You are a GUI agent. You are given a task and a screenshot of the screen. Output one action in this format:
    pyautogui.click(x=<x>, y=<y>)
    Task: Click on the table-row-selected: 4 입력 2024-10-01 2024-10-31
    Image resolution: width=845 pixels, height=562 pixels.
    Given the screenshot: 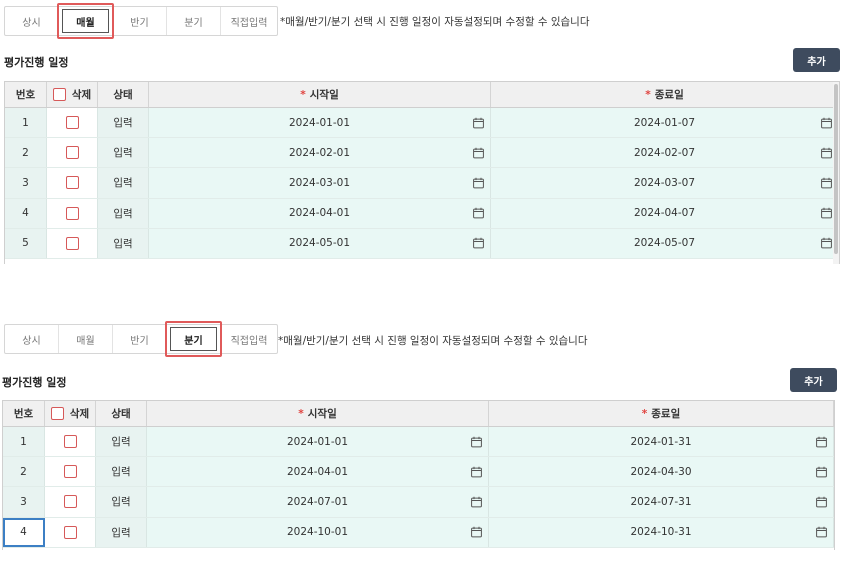 What is the action you would take?
    pyautogui.click(x=418, y=532)
    